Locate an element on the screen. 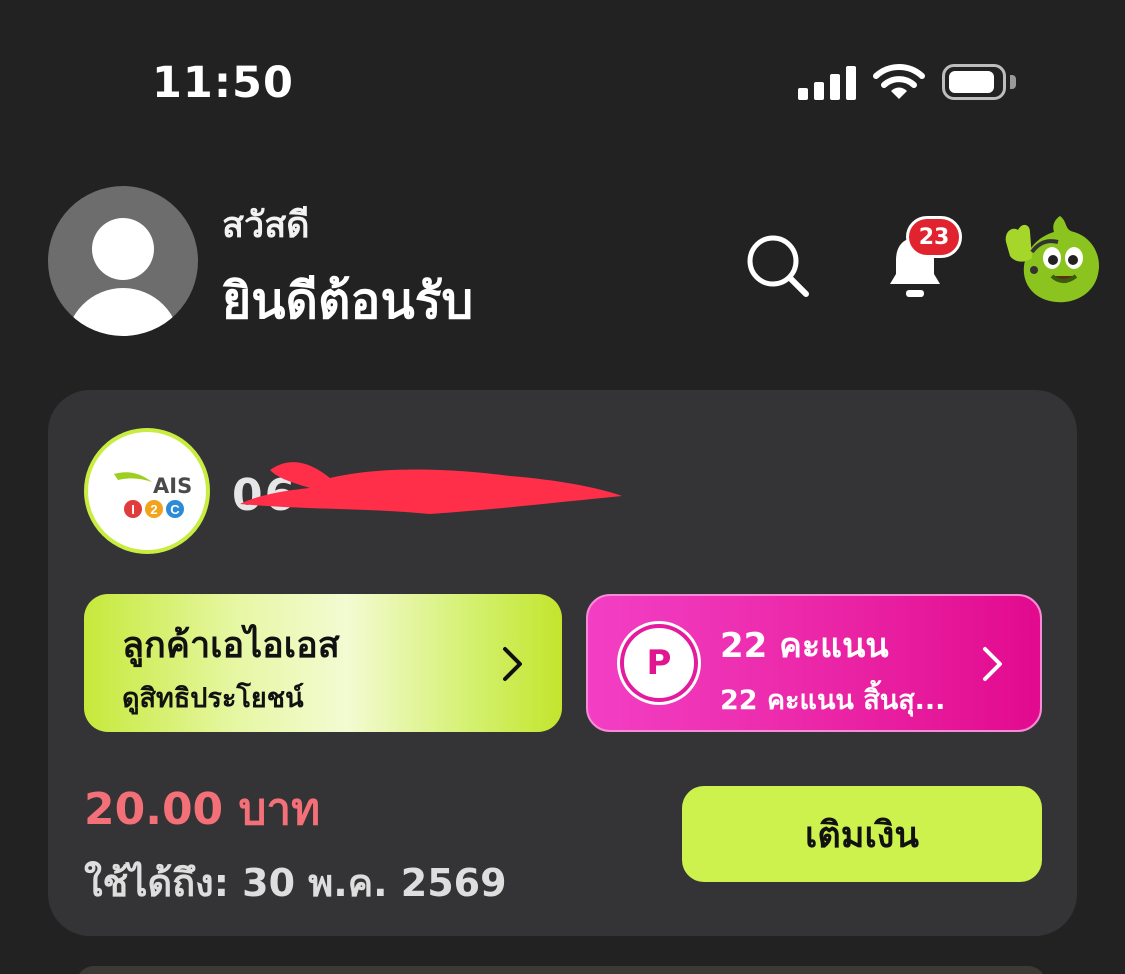  notification-badge: 23 is located at coordinates (934, 237).